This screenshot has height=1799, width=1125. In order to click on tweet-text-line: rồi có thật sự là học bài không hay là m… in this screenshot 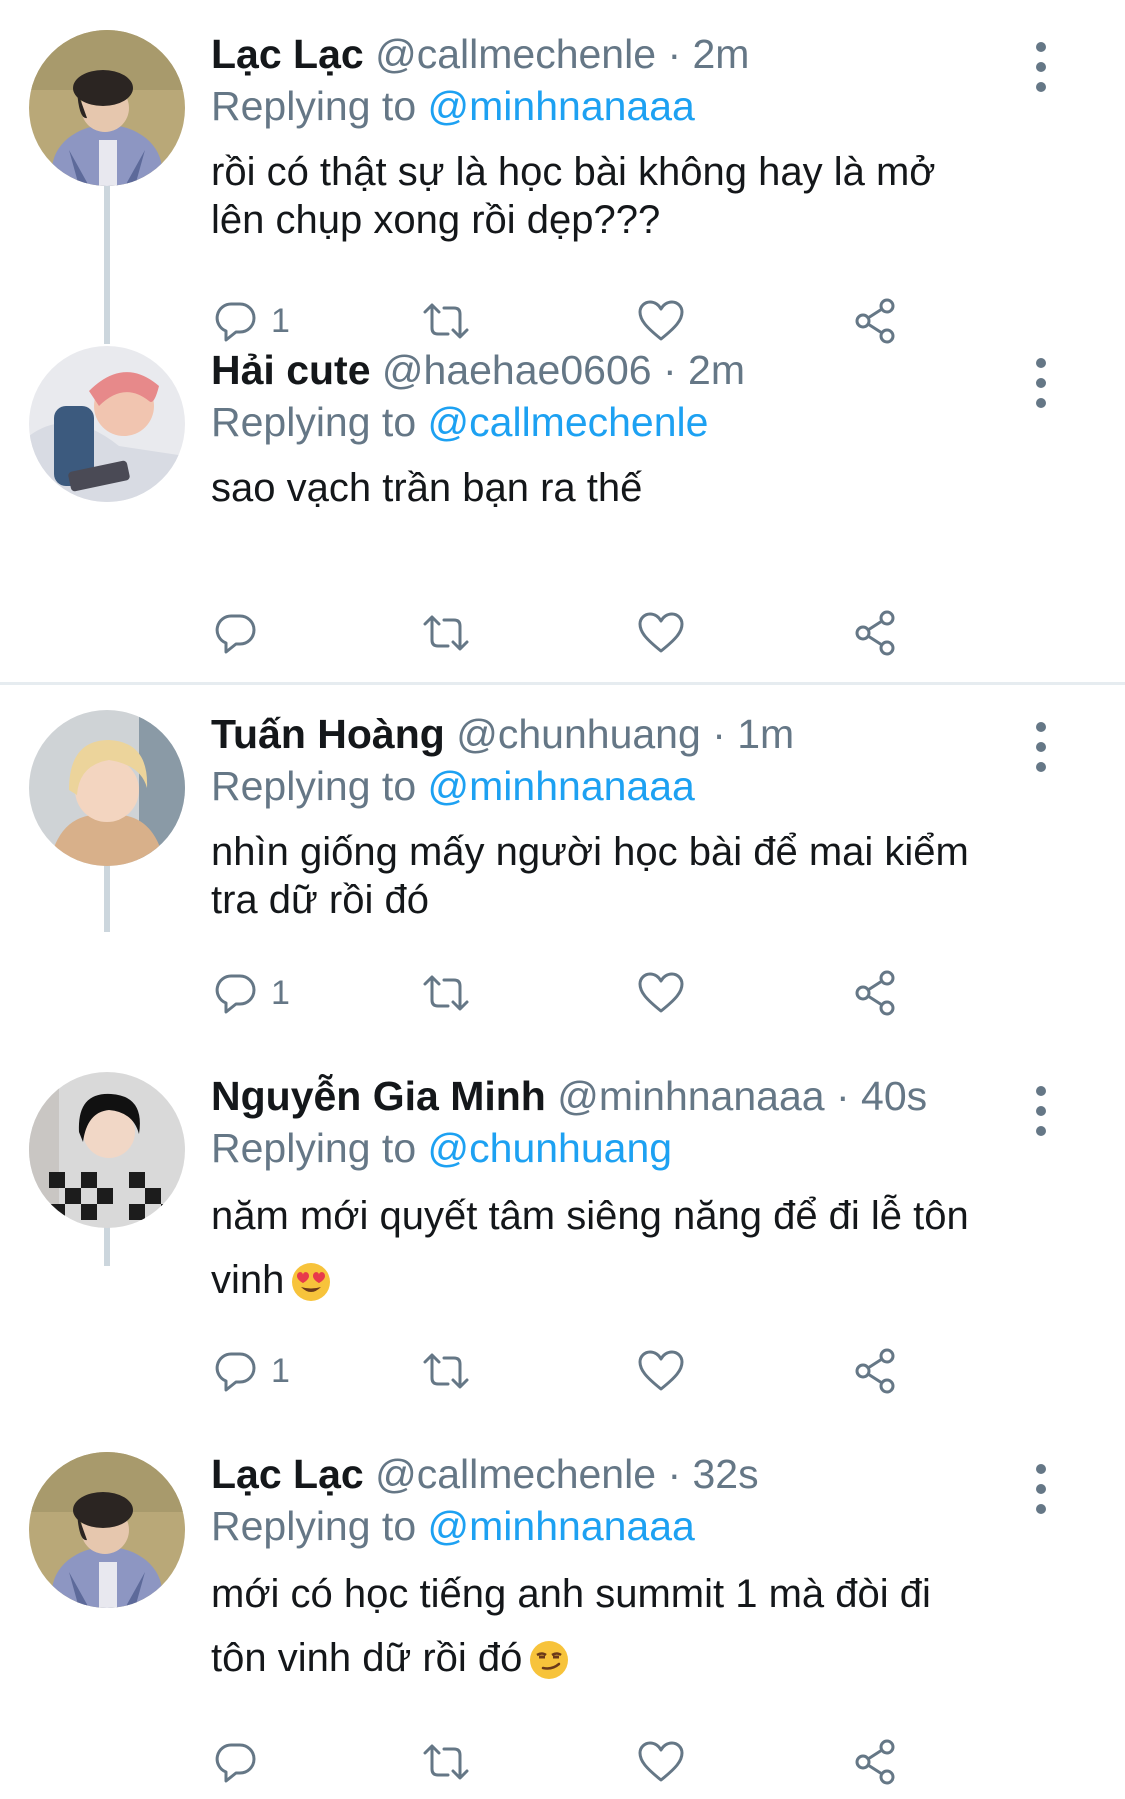, I will do `click(573, 172)`.